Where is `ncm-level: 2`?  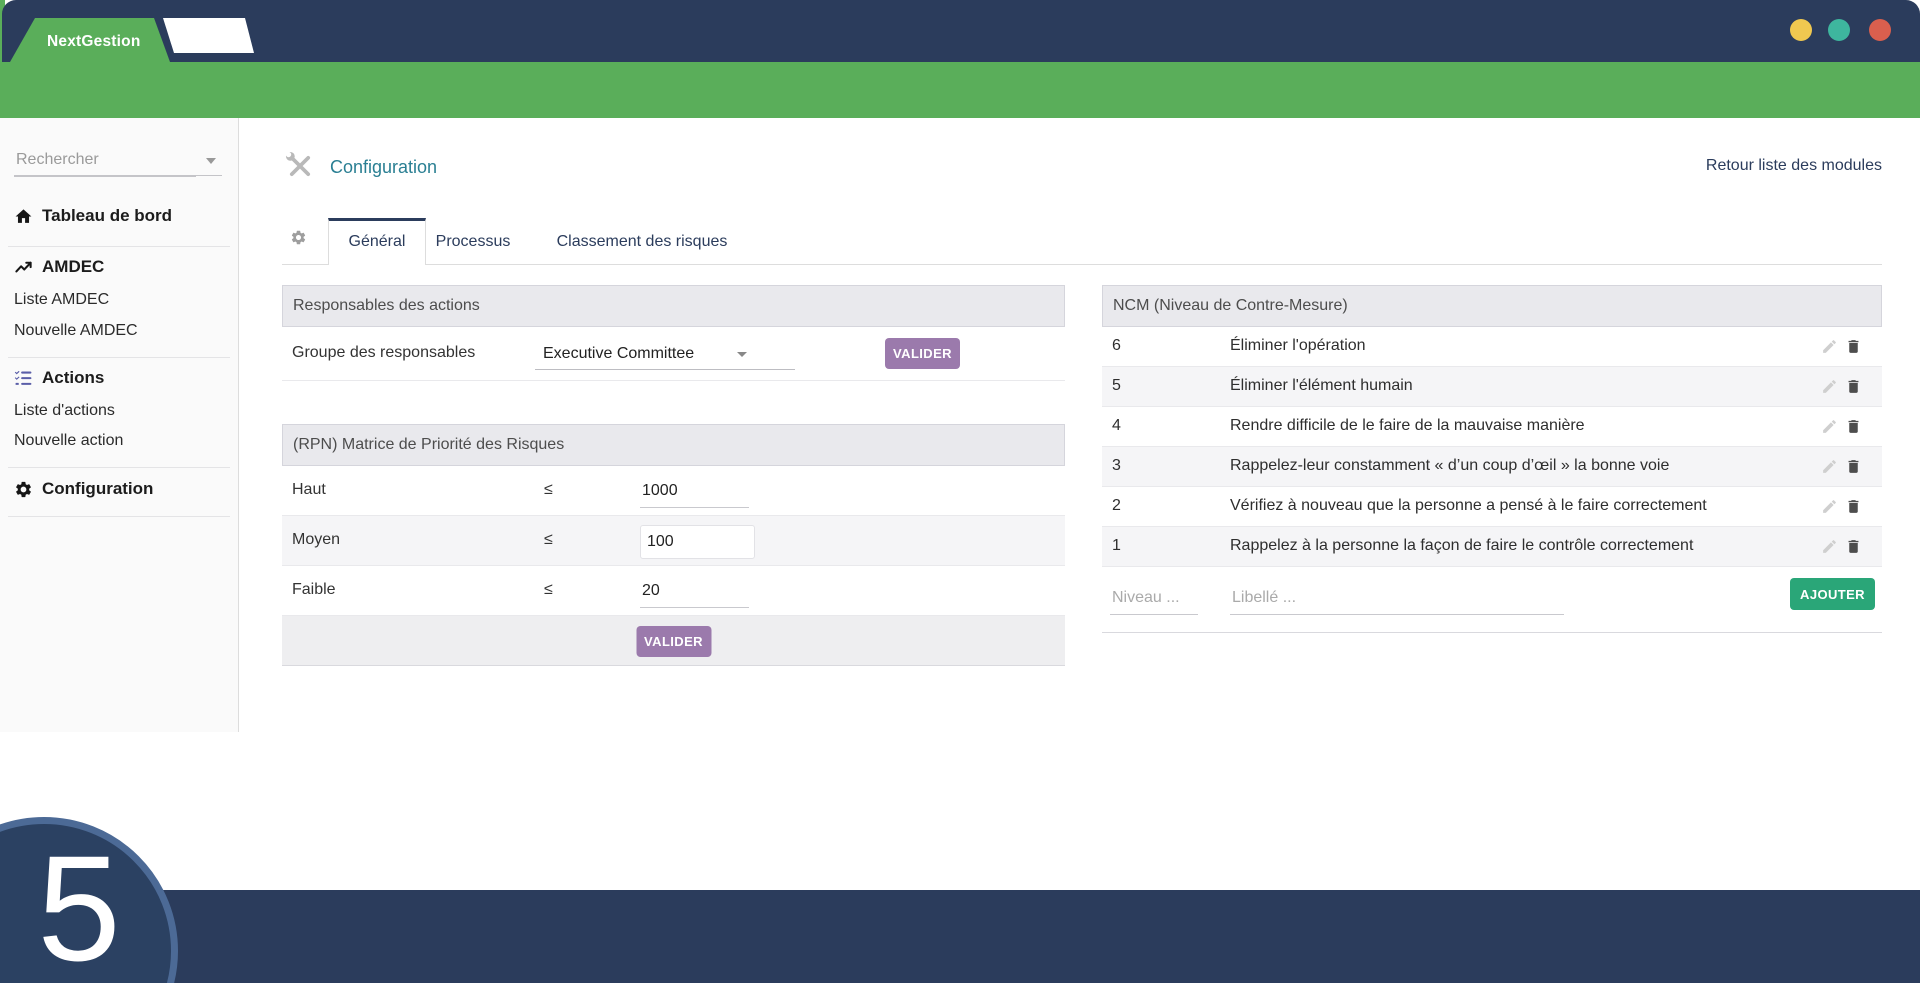 ncm-level: 2 is located at coordinates (1116, 505).